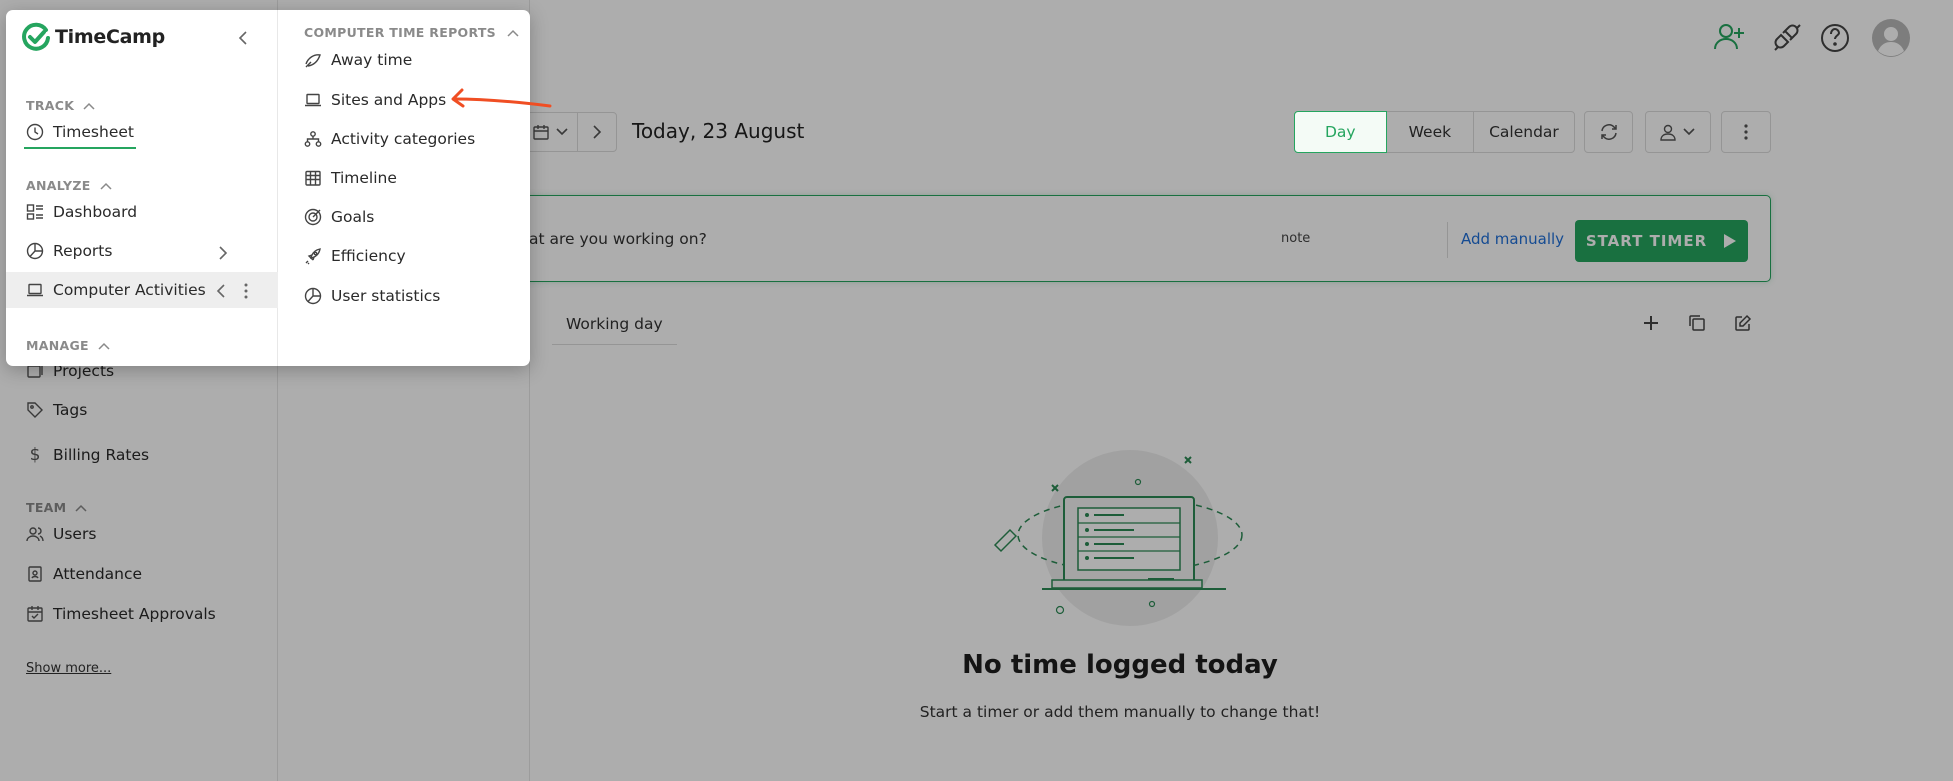  I want to click on section-manage: MANAGE, so click(68, 345).